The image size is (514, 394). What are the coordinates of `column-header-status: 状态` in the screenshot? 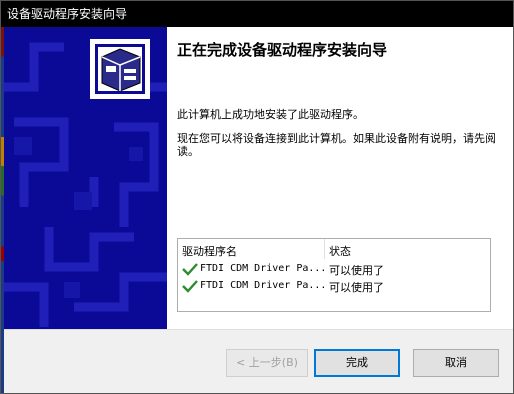 It's located at (340, 251).